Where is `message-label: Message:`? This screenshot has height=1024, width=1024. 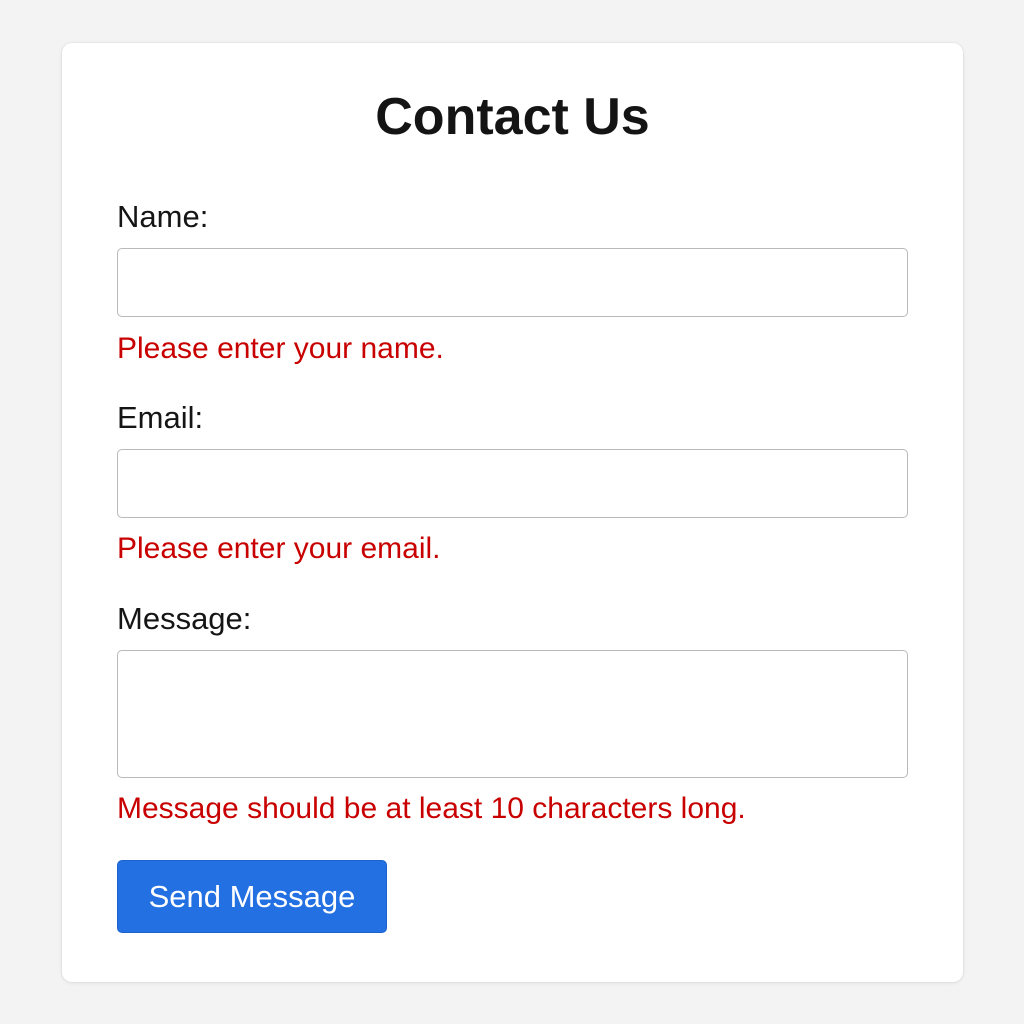 message-label: Message: is located at coordinates (184, 618).